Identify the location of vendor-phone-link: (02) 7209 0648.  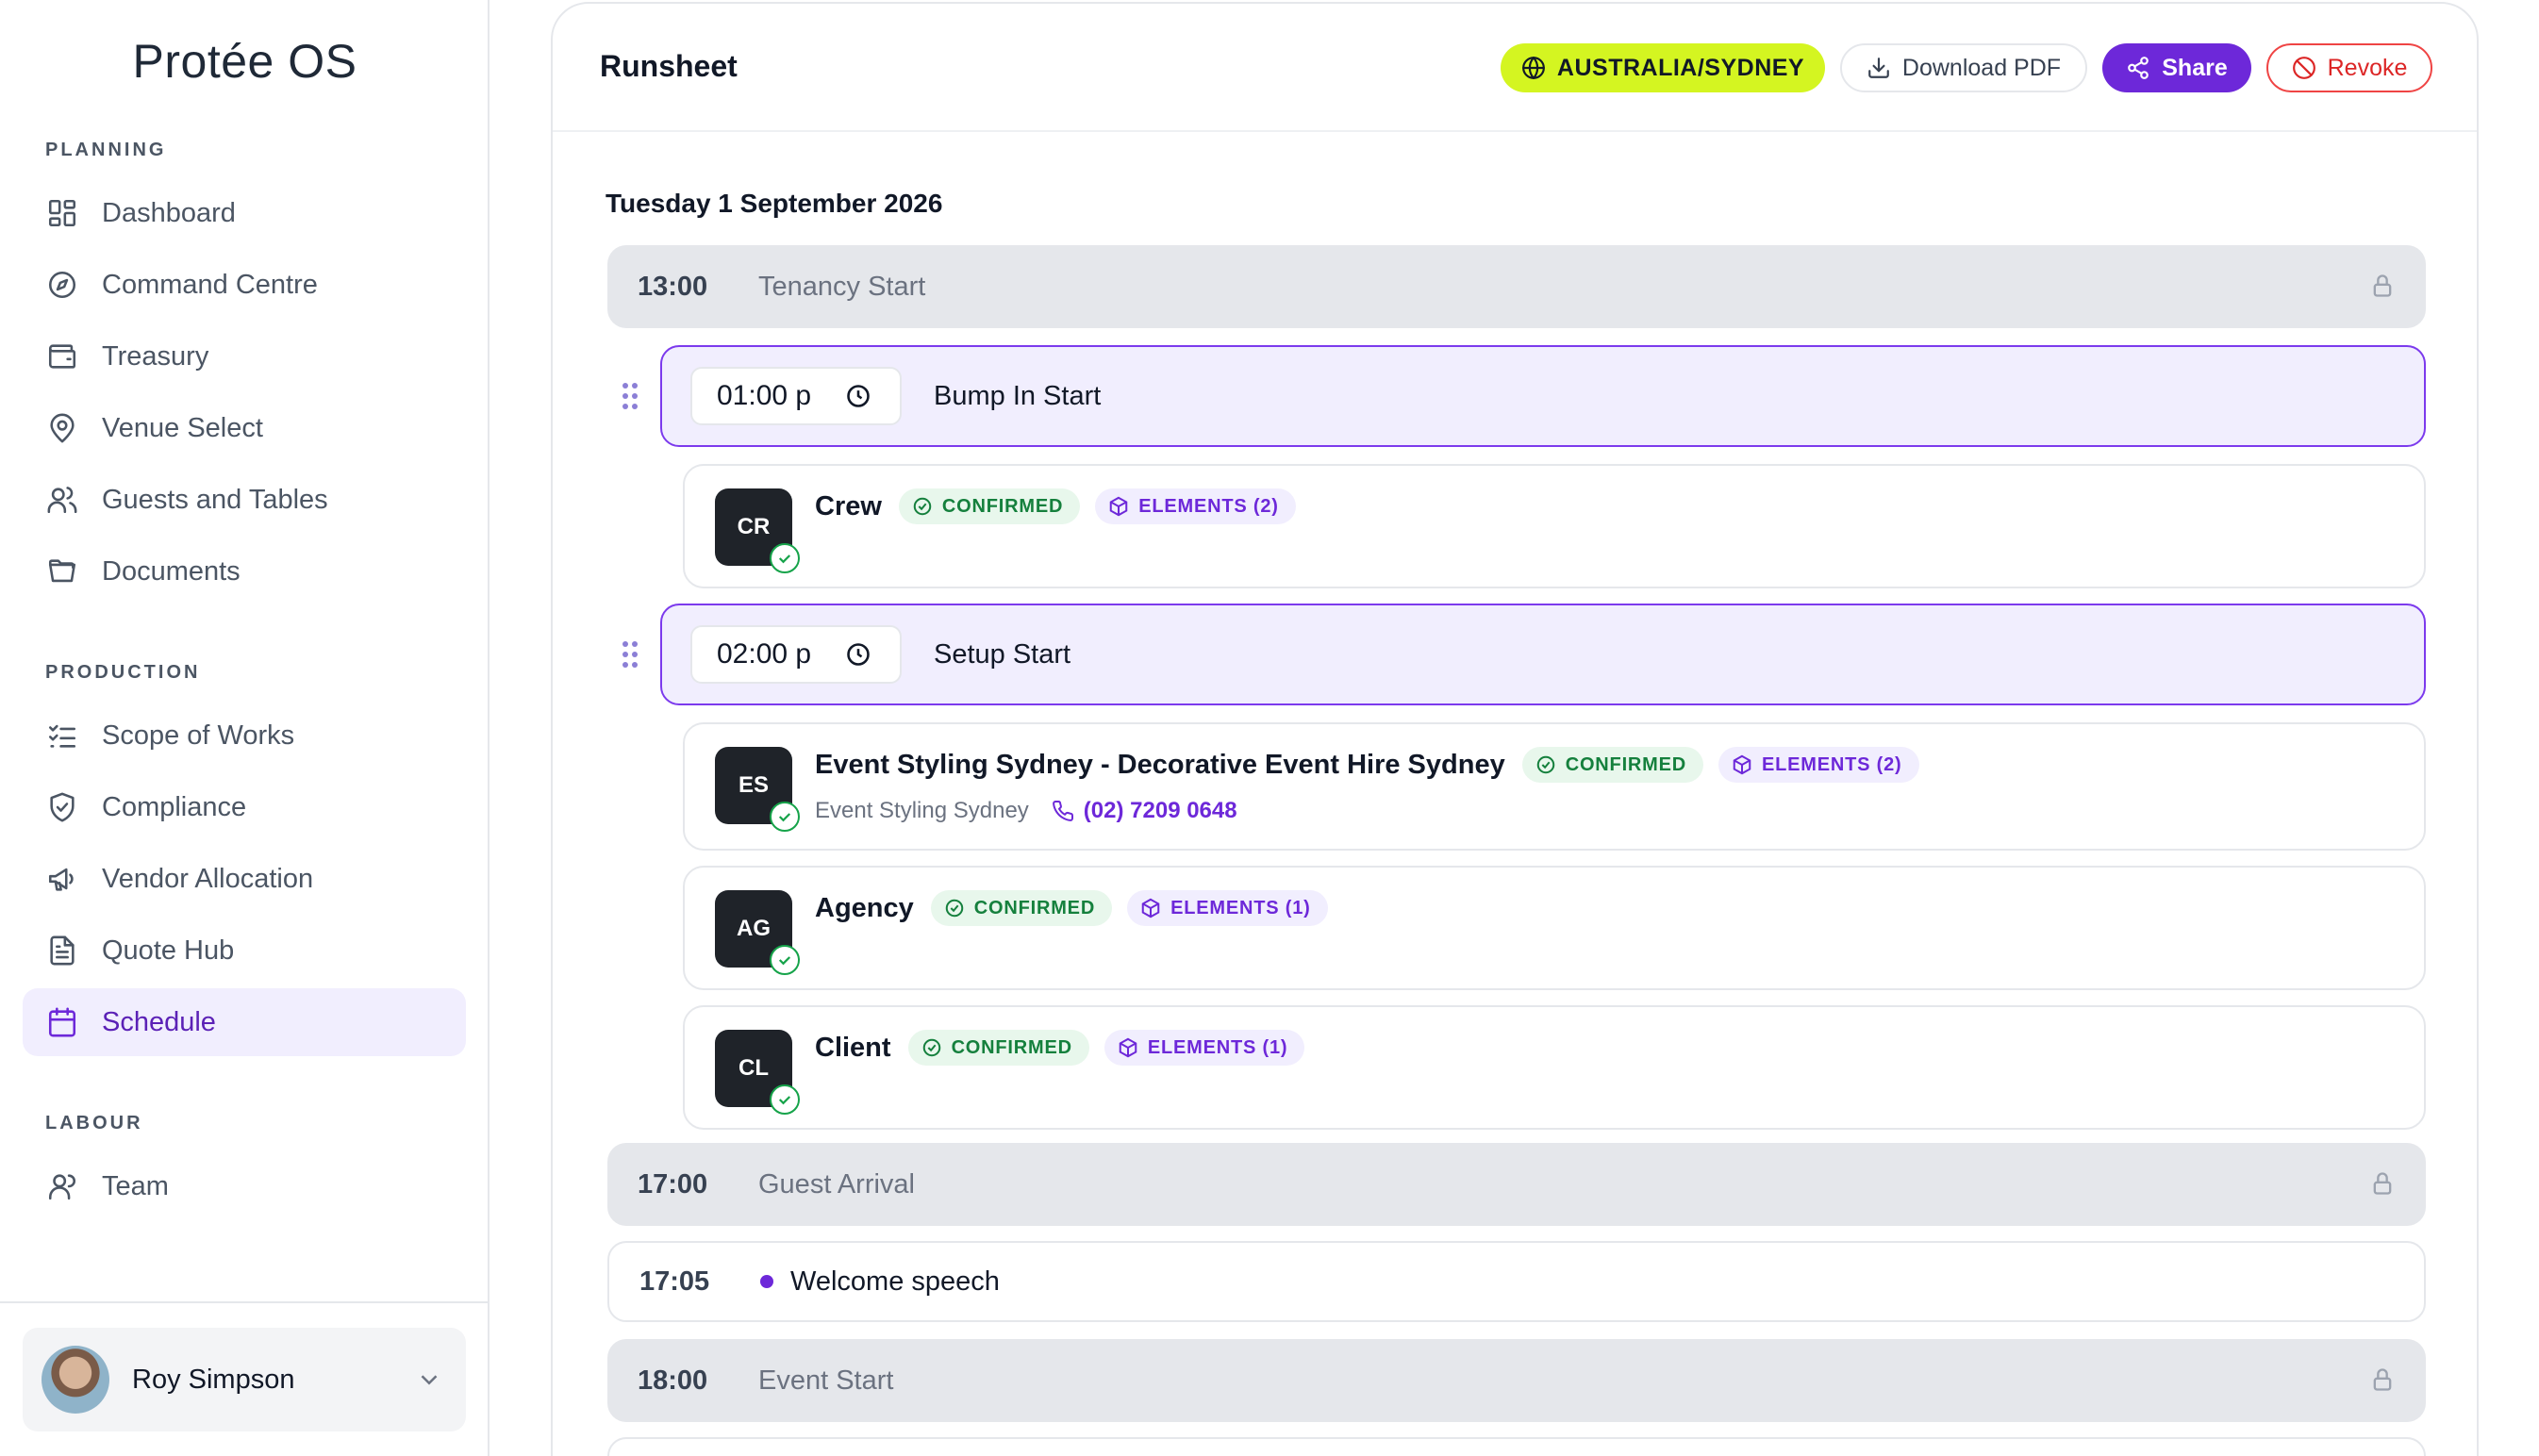
(1145, 811).